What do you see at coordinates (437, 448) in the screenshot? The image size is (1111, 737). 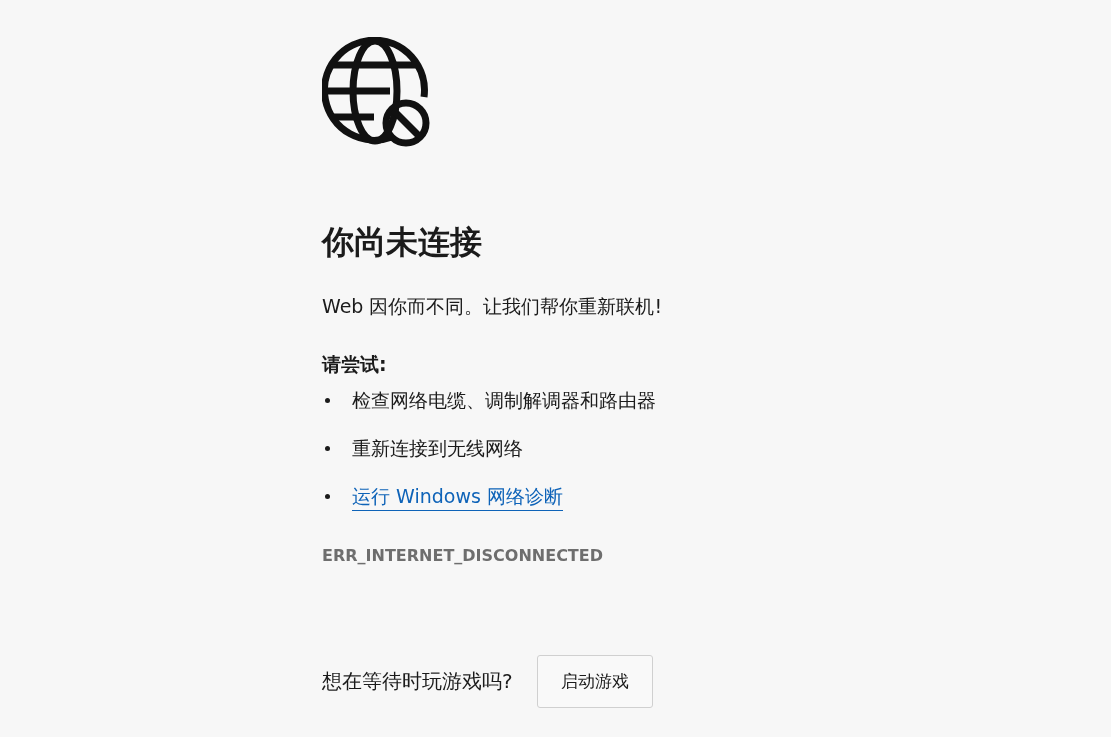 I see `suggestion-text: 重新连接到无线网络` at bounding box center [437, 448].